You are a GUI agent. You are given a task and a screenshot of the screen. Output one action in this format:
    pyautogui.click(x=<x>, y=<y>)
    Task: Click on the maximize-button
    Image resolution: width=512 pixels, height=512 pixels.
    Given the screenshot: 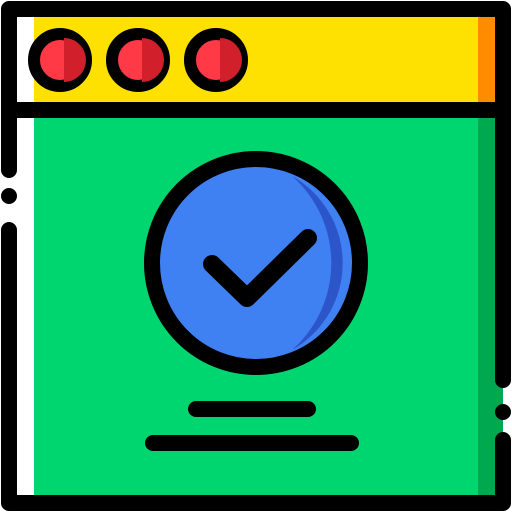 What is the action you would take?
    pyautogui.click(x=216, y=60)
    